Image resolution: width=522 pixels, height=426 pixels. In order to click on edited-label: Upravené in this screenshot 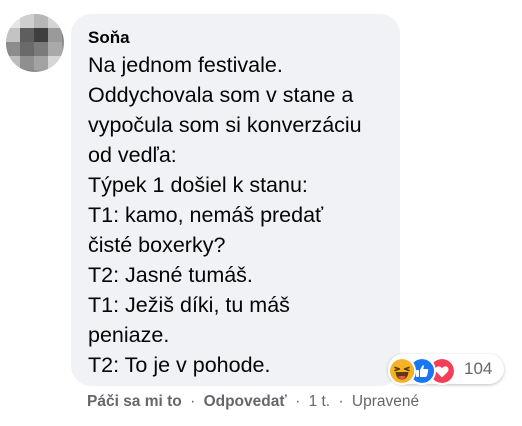, I will do `click(385, 401)`.